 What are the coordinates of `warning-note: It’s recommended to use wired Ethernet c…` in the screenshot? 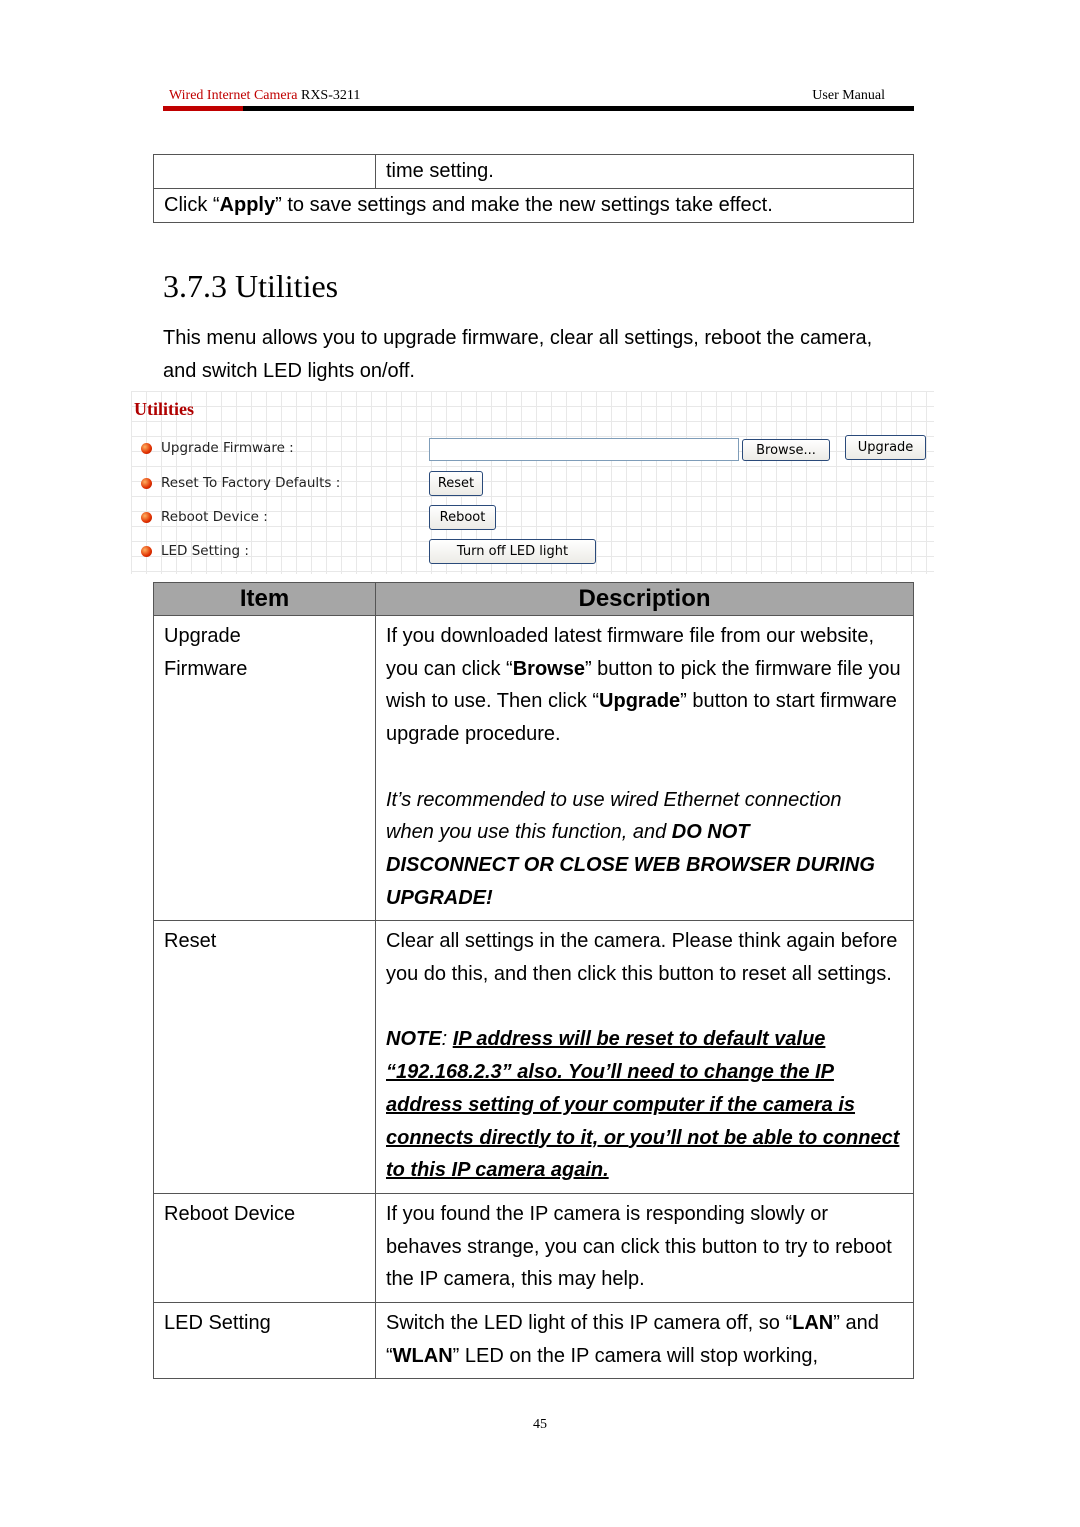 It's located at (644, 849).